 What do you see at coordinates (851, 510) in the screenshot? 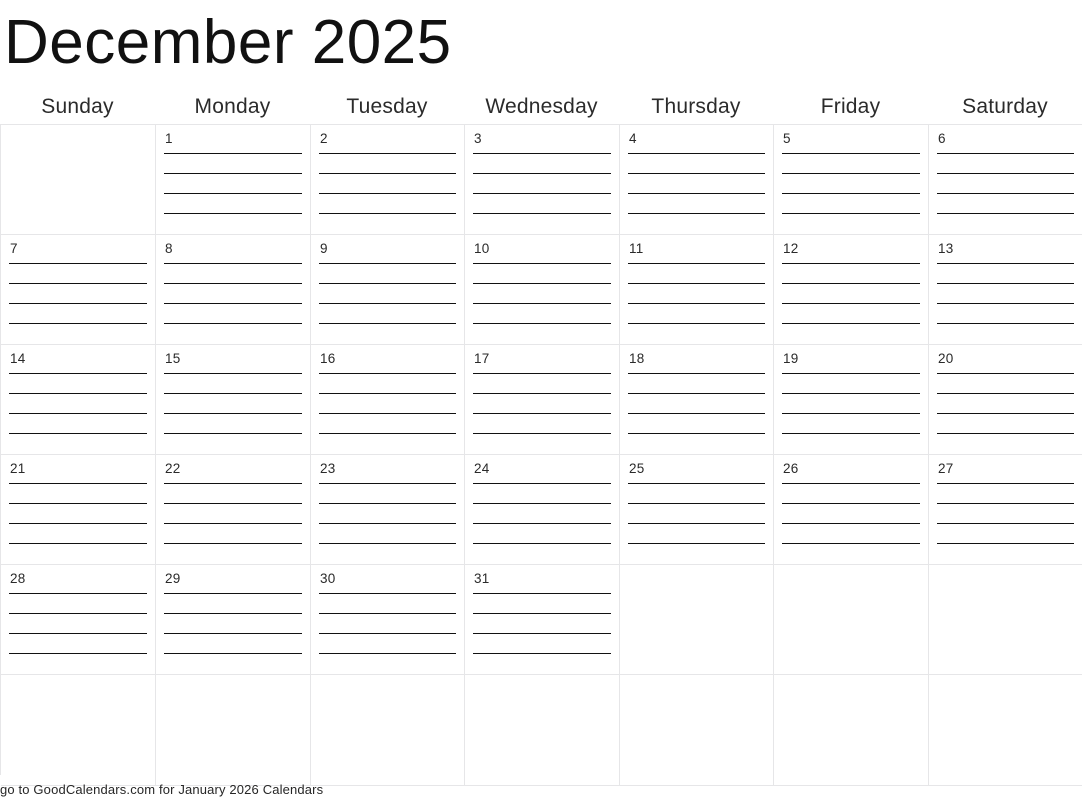
I see `day-cell-26: 26` at bounding box center [851, 510].